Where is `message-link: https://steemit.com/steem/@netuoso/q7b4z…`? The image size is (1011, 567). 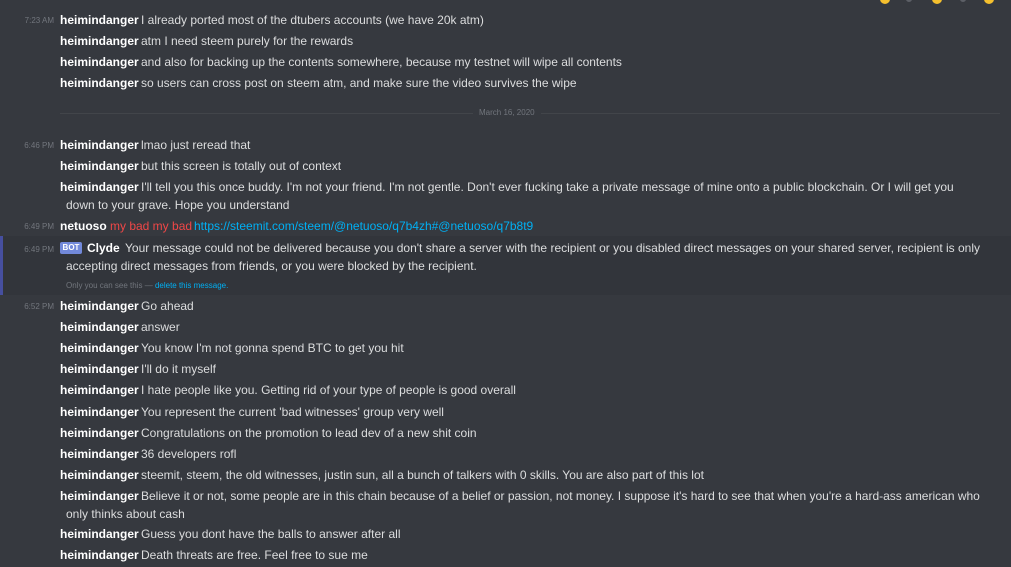 message-link: https://steemit.com/steem/@netuoso/q7b4z… is located at coordinates (363, 226).